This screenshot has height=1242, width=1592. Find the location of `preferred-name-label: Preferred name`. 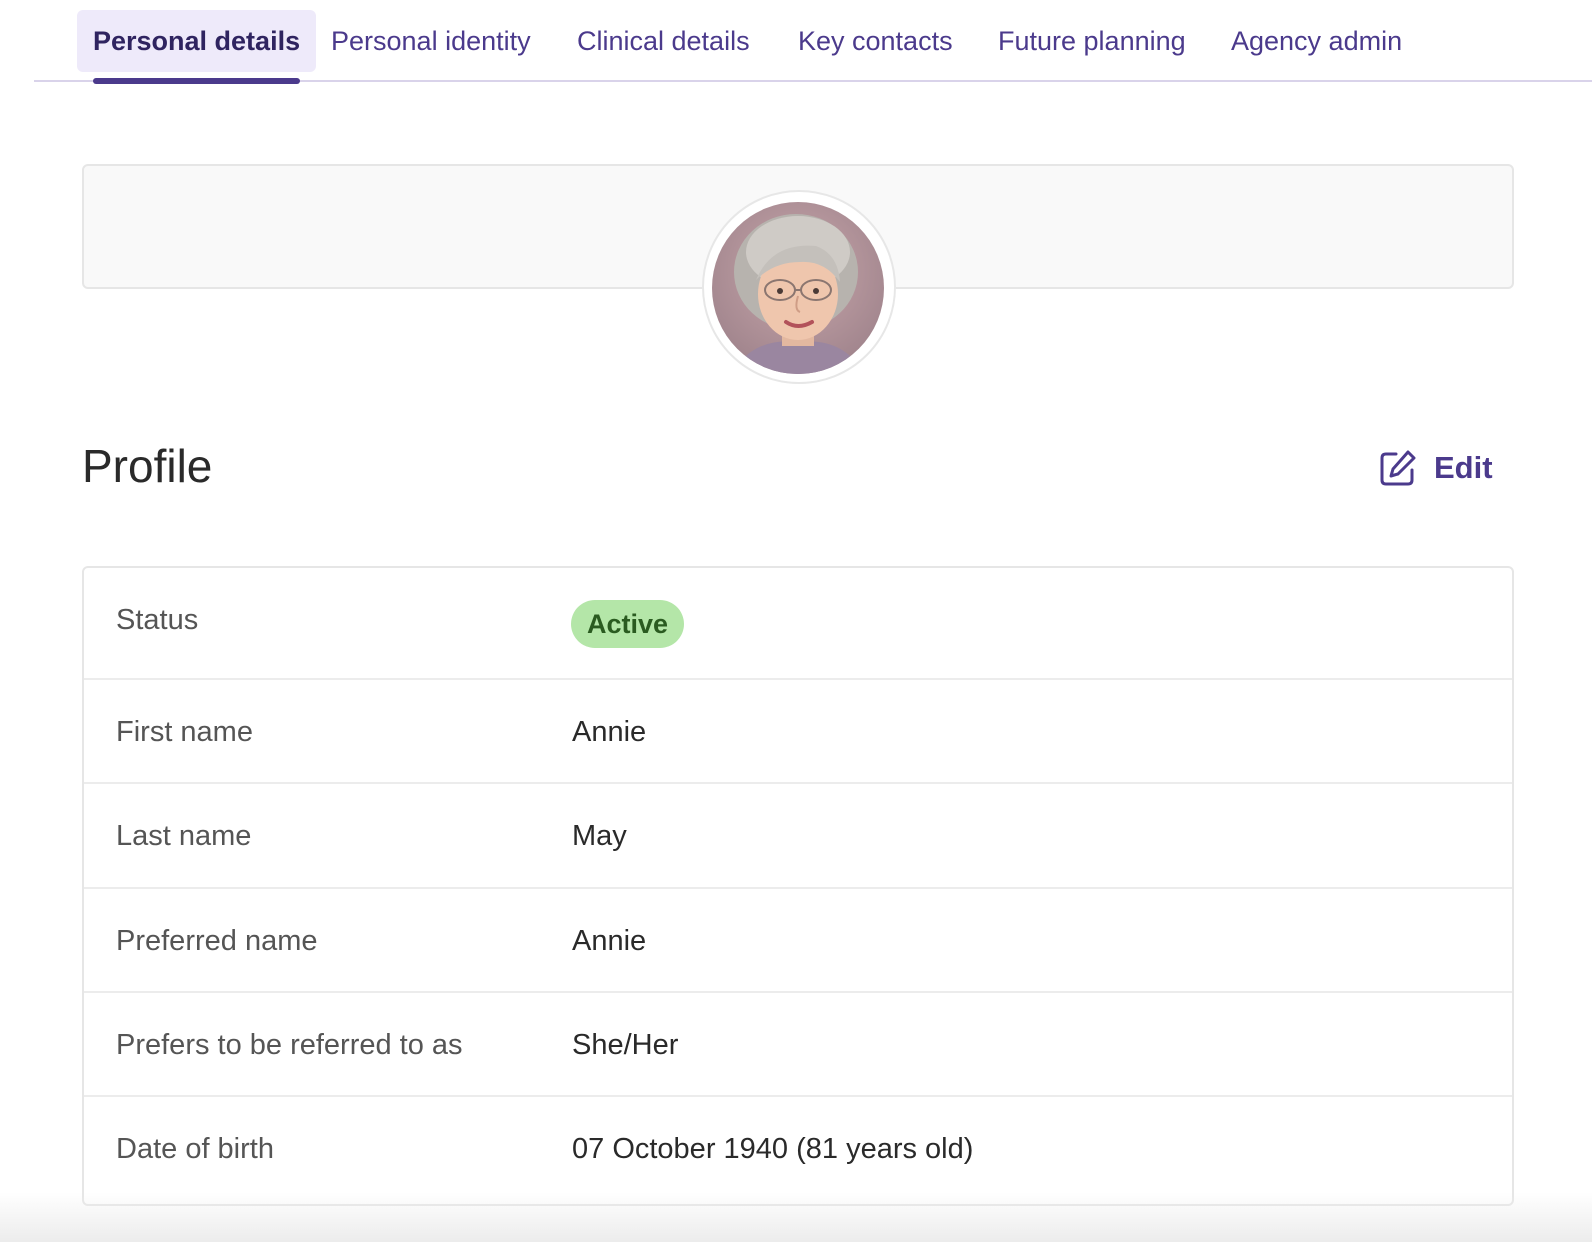

preferred-name-label: Preferred name is located at coordinates (217, 941).